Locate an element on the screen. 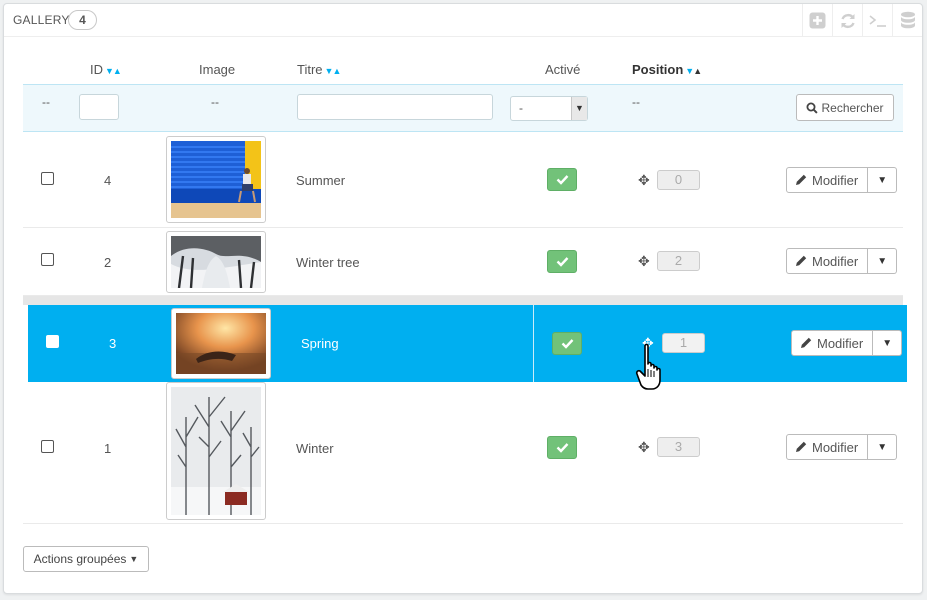  row-title: Winter is located at coordinates (315, 448).